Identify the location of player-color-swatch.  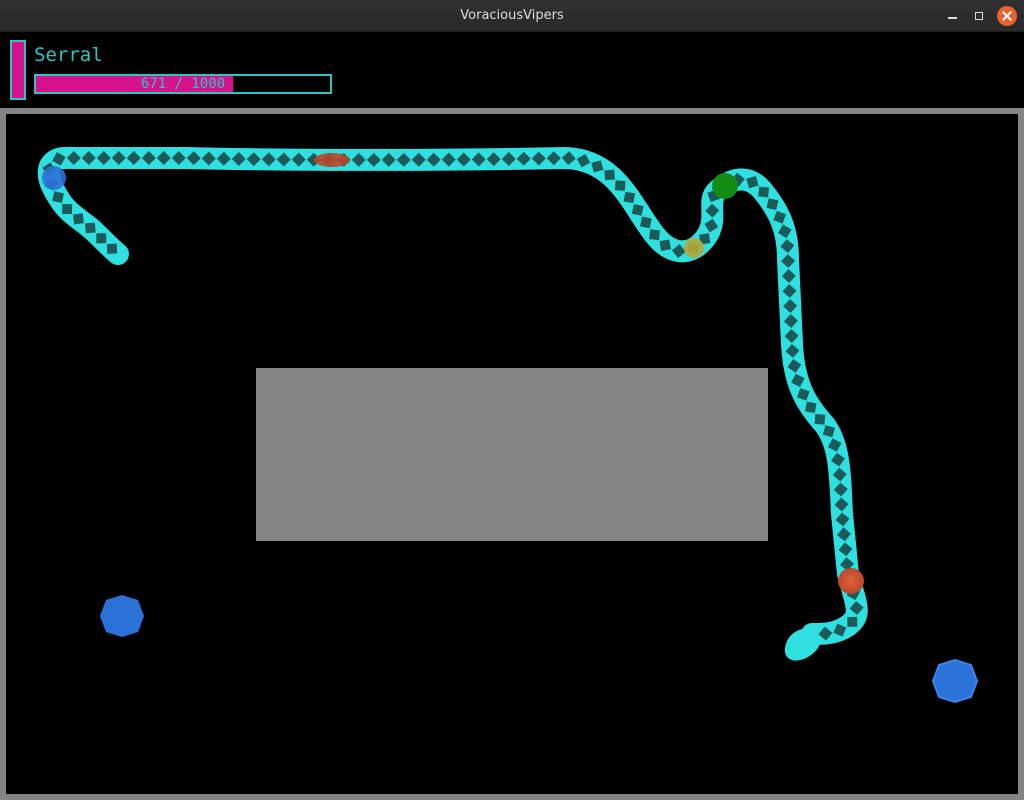
(18, 70).